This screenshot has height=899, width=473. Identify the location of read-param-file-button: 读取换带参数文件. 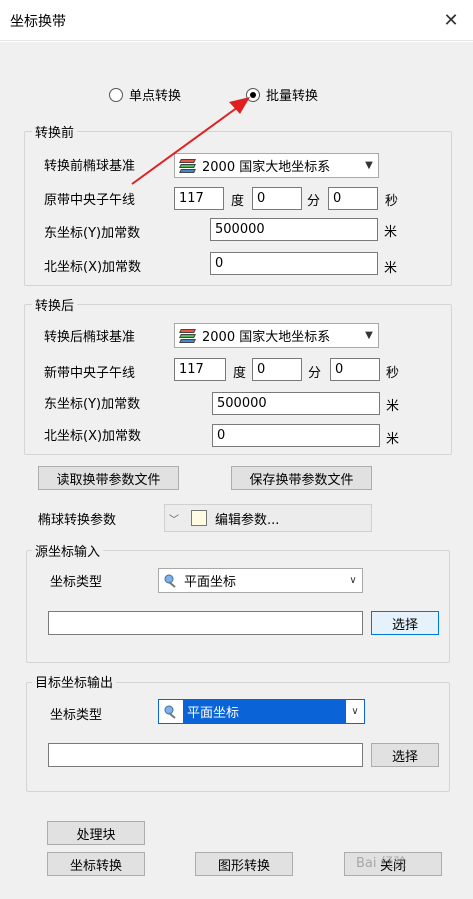
(108, 478).